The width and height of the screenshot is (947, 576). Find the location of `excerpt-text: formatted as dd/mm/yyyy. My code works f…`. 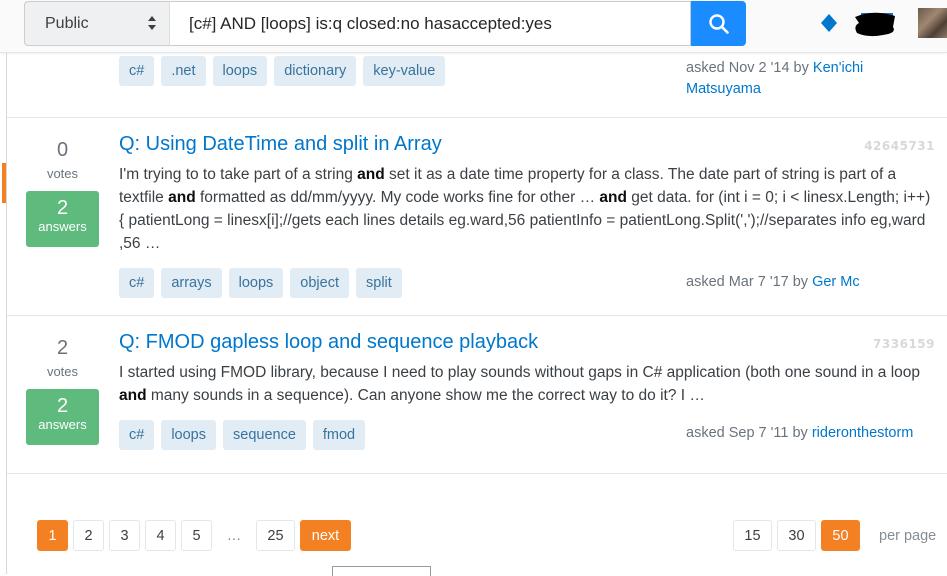

excerpt-text: formatted as dd/mm/yyyy. My code works f… is located at coordinates (397, 197).